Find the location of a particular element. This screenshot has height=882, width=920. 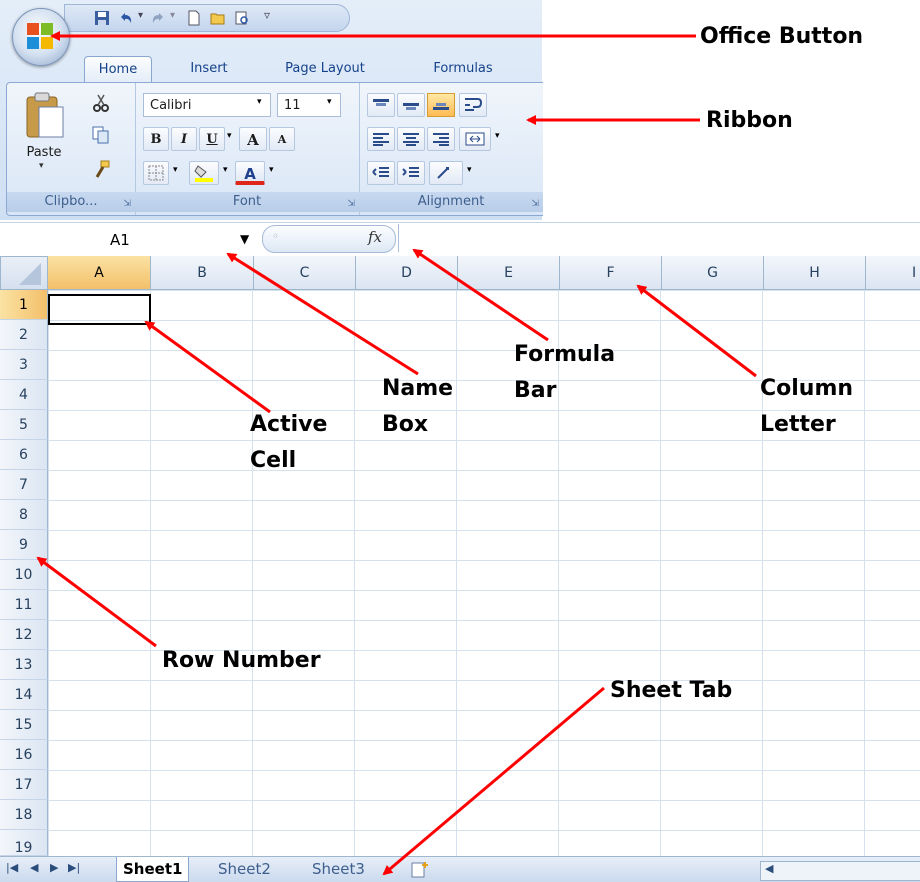

name-box: A1 is located at coordinates (130, 240).